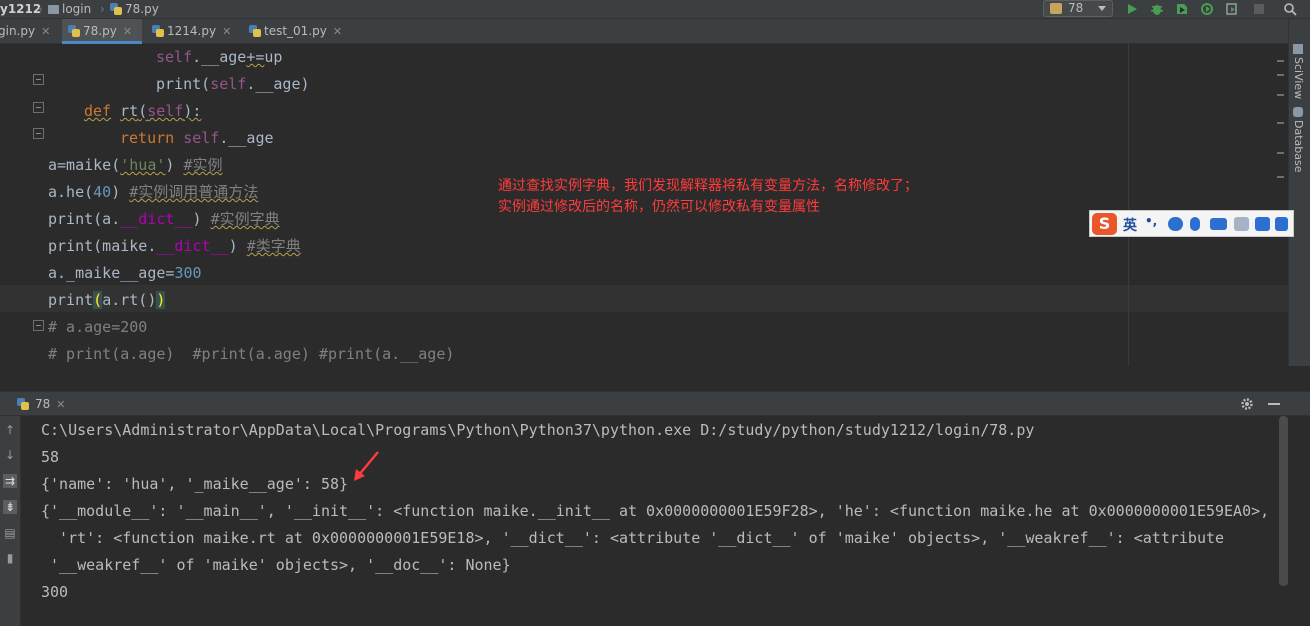 Image resolution: width=1310 pixels, height=626 pixels. Describe the element at coordinates (644, 31) in the screenshot. I see `editor-tab-bar: gin.py ✕ 78.py ✕ 1214.py ✕ test_01.py ✕` at that location.